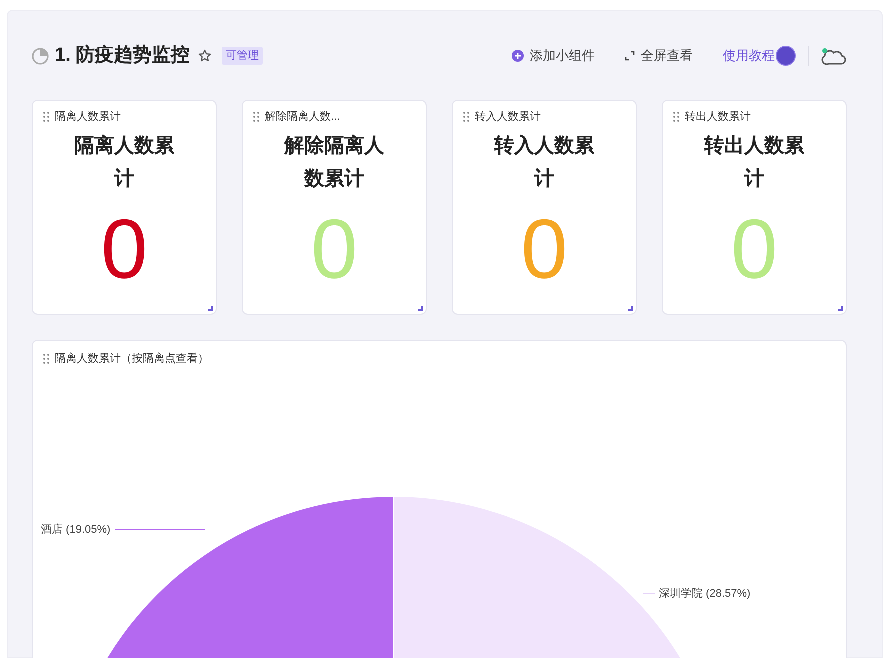 The image size is (892, 658). Describe the element at coordinates (544, 163) in the screenshot. I see `card-heading: 转入人数累计` at that location.